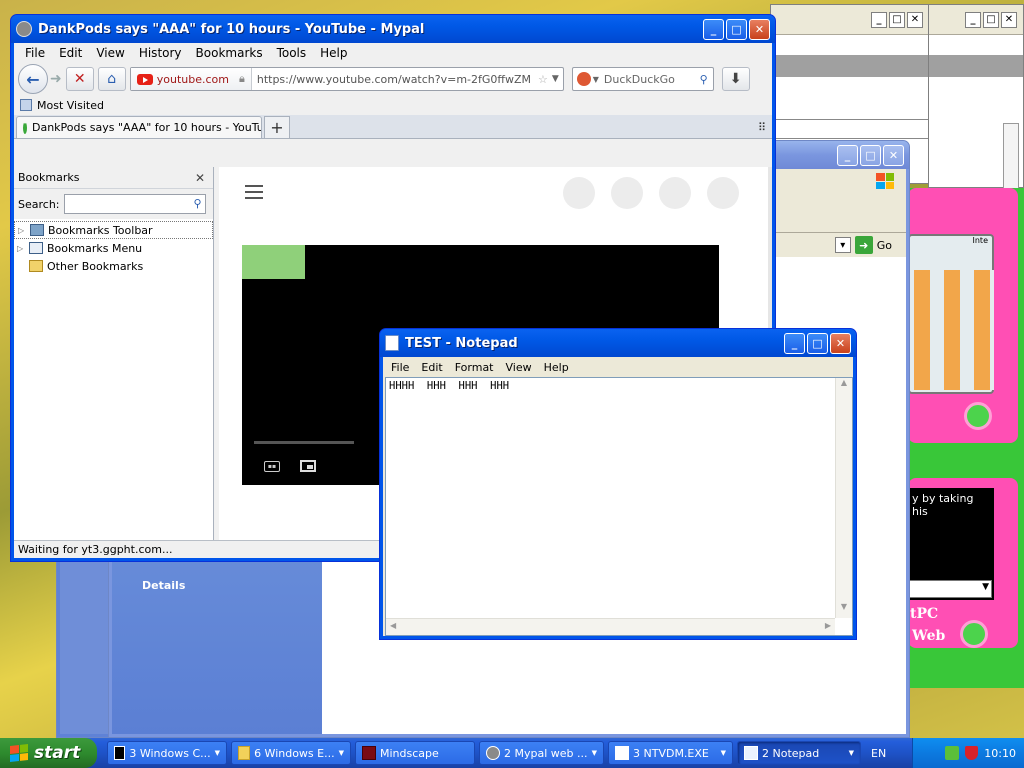 This screenshot has width=1024, height=768. I want to click on url-dropdown-icon: ▼, so click(557, 79).